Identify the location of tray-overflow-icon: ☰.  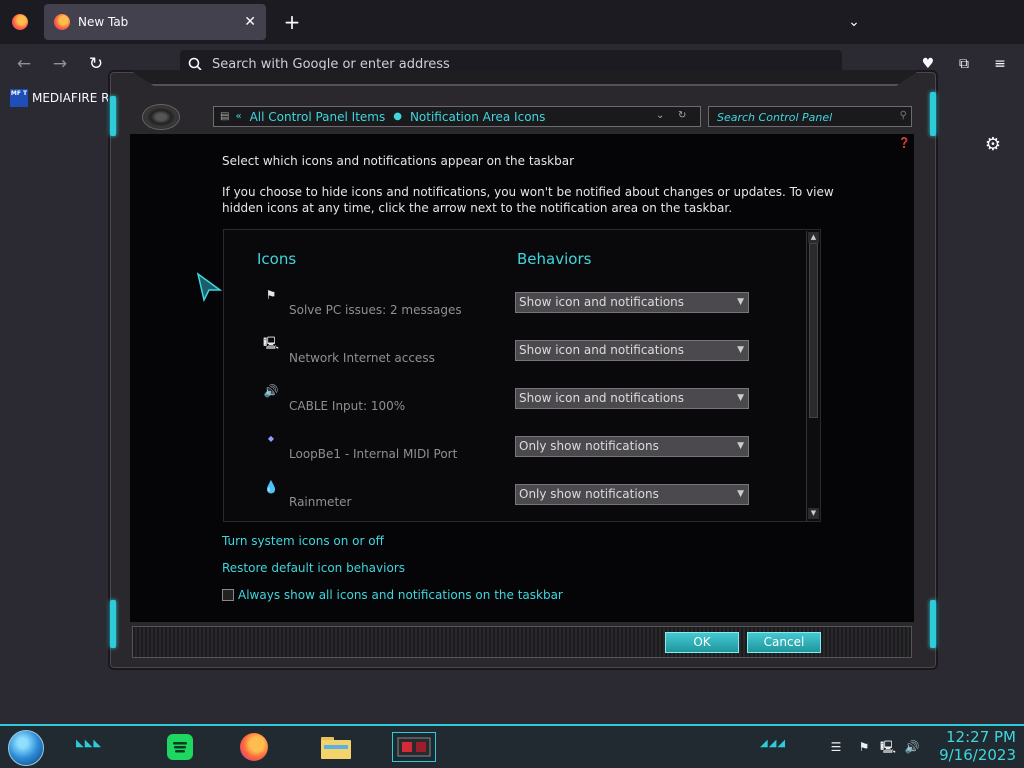
(836, 747).